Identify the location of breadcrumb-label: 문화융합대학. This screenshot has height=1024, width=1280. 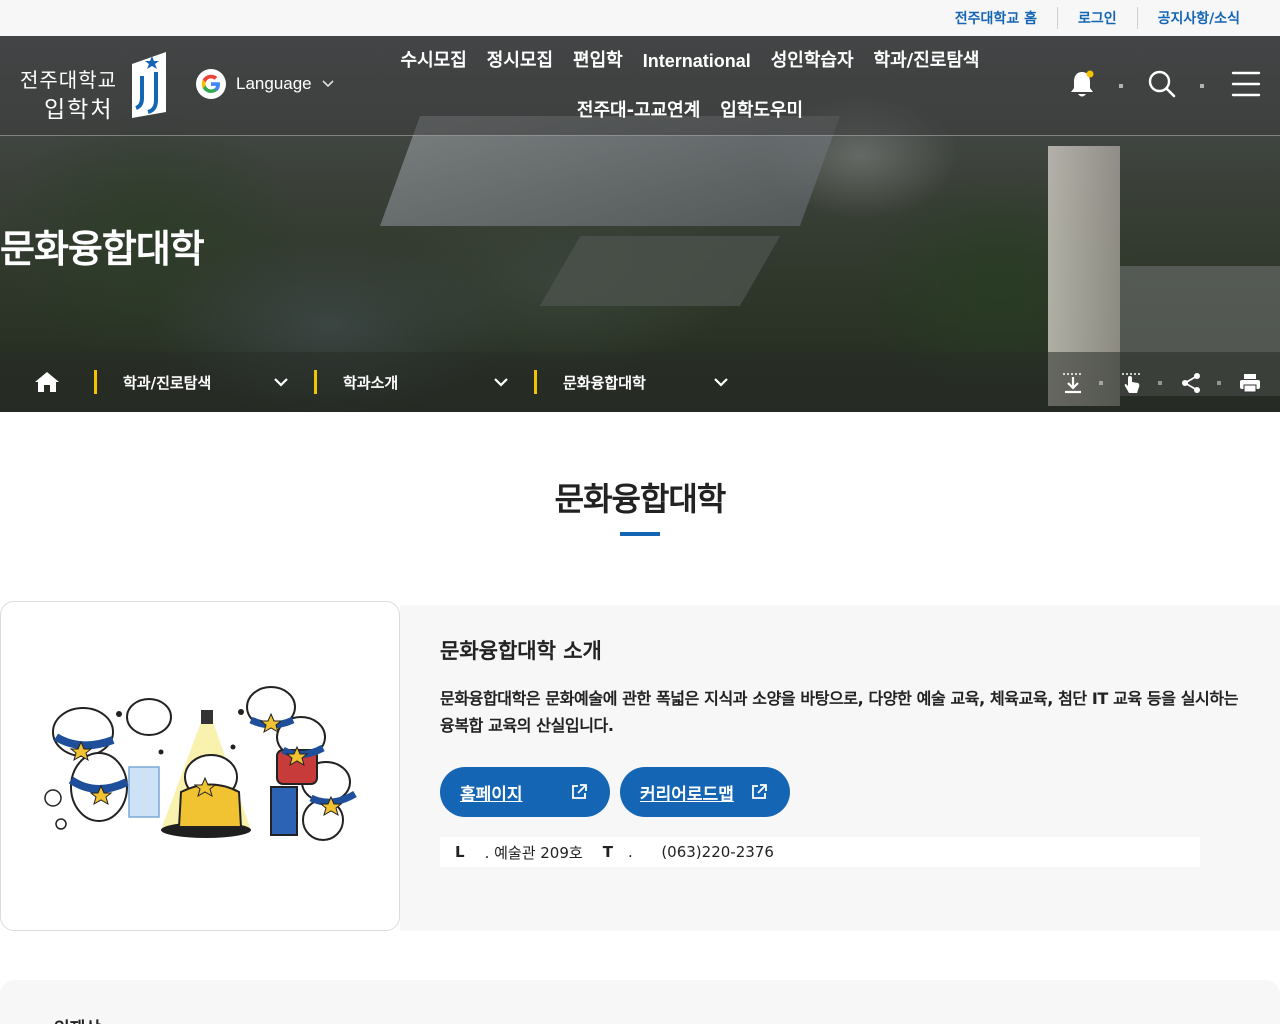
(604, 382).